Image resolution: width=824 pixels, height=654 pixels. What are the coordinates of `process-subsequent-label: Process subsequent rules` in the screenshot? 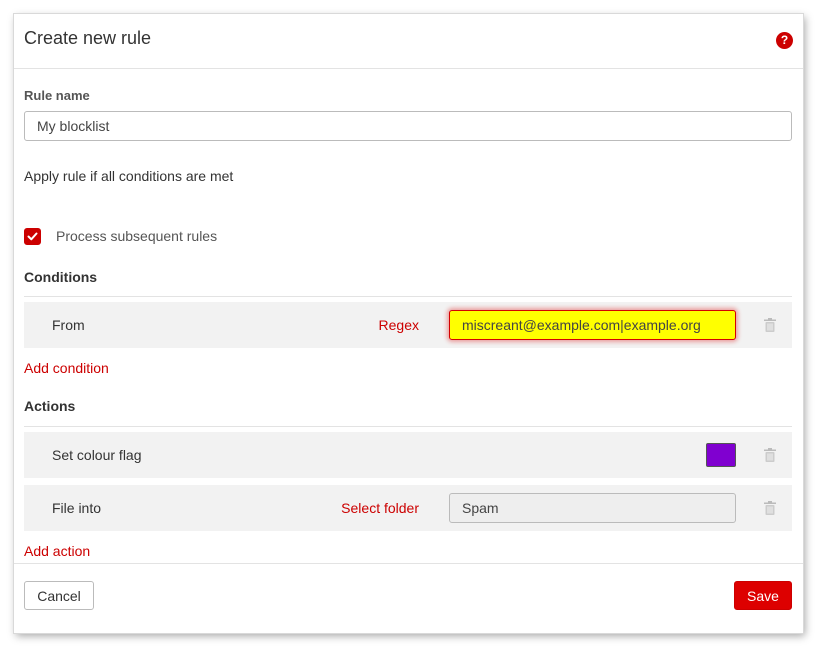 It's located at (137, 236).